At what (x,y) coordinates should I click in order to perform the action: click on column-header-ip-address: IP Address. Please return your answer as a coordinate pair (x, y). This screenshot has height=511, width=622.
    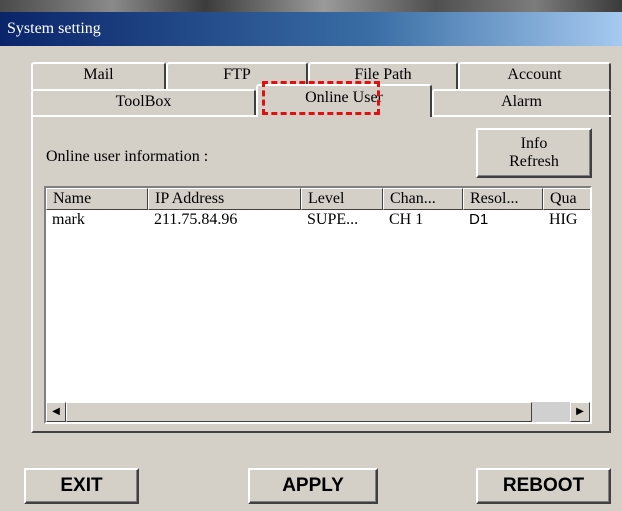
    Looking at the image, I should click on (224, 199).